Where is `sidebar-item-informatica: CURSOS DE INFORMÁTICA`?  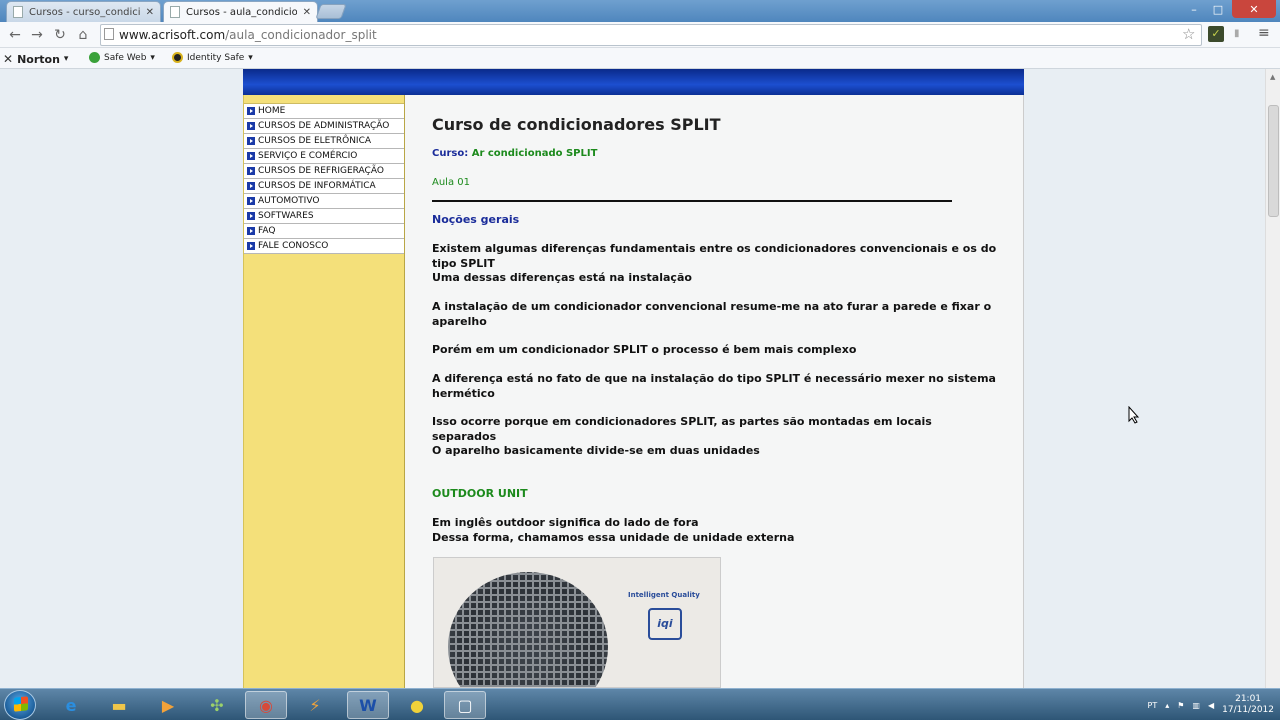
sidebar-item-informatica: CURSOS DE INFORMÁTICA is located at coordinates (324, 186).